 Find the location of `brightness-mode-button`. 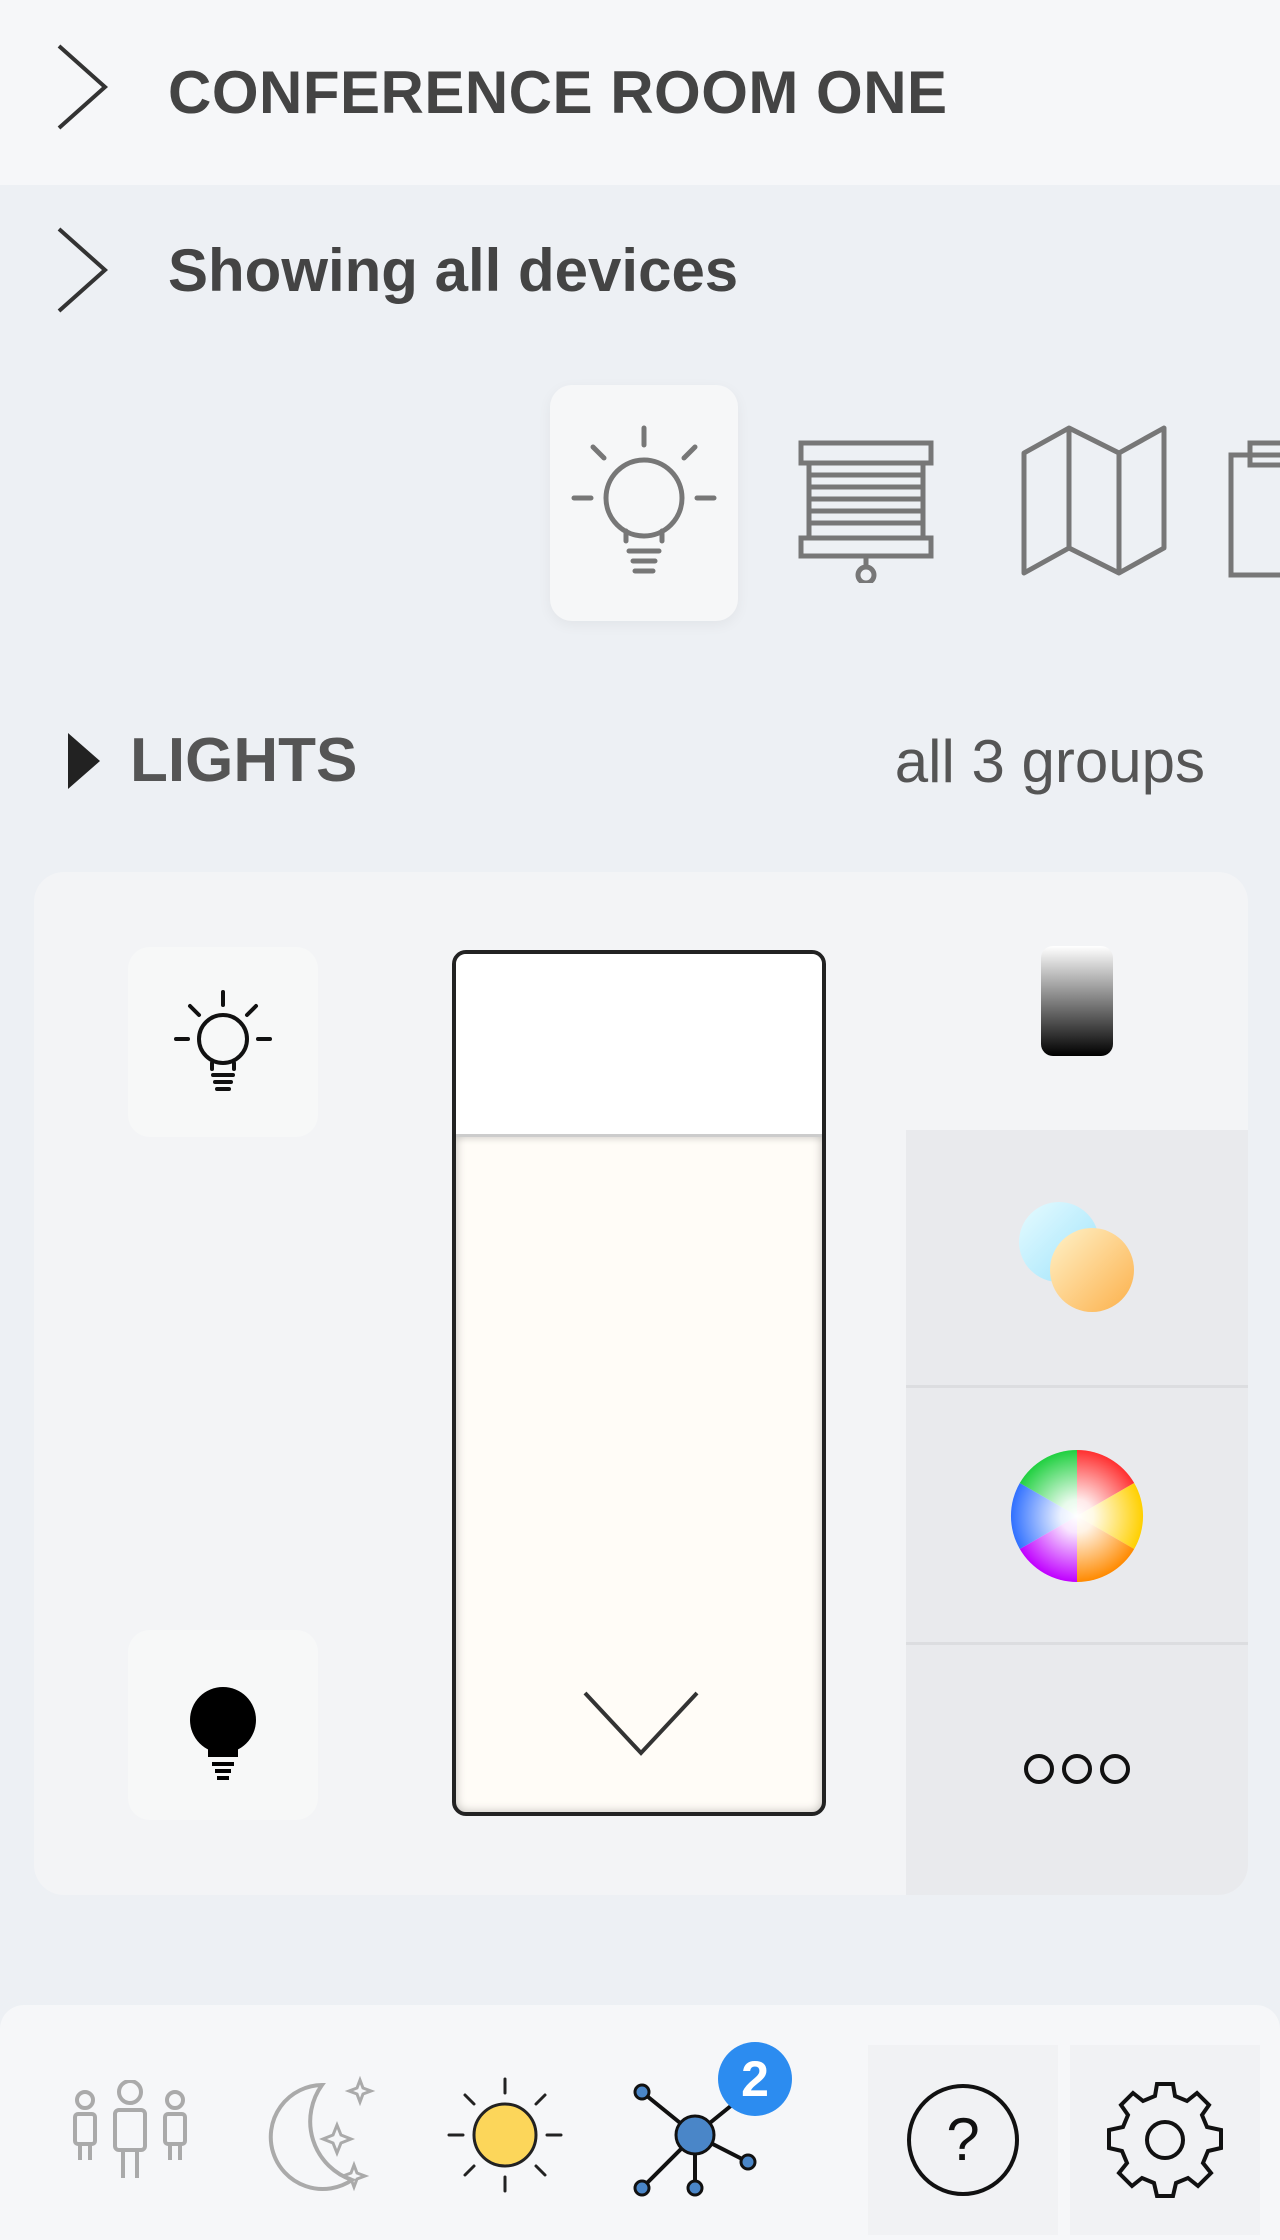

brightness-mode-button is located at coordinates (1077, 1001).